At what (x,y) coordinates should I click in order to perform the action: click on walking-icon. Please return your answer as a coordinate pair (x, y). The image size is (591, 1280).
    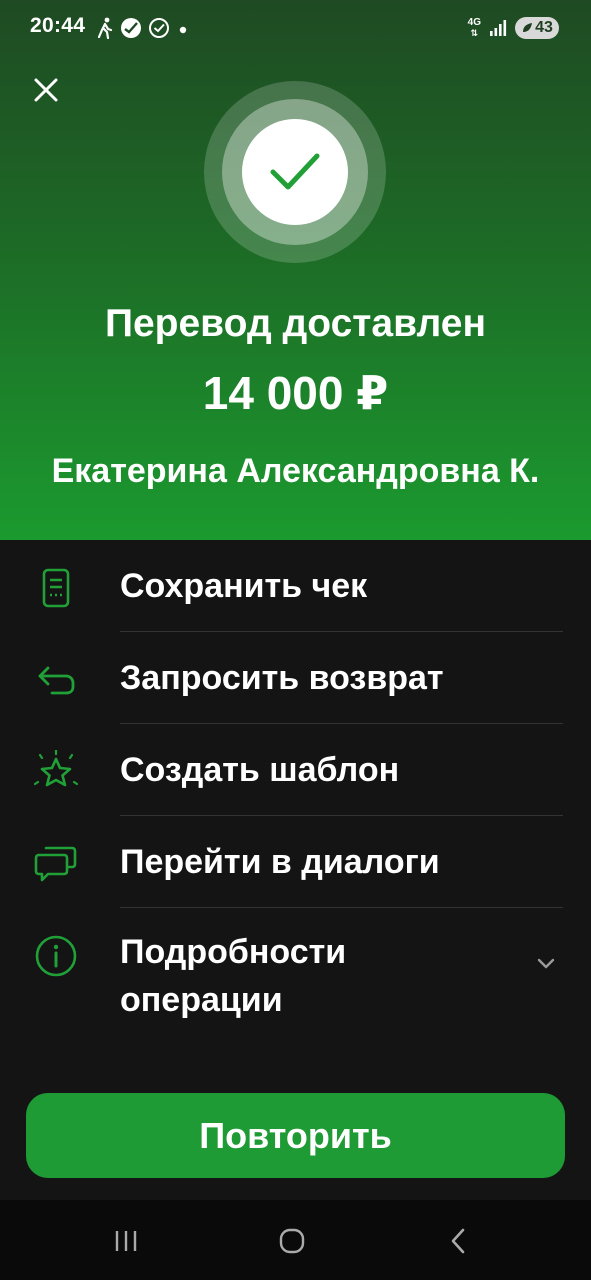
    Looking at the image, I should click on (105, 28).